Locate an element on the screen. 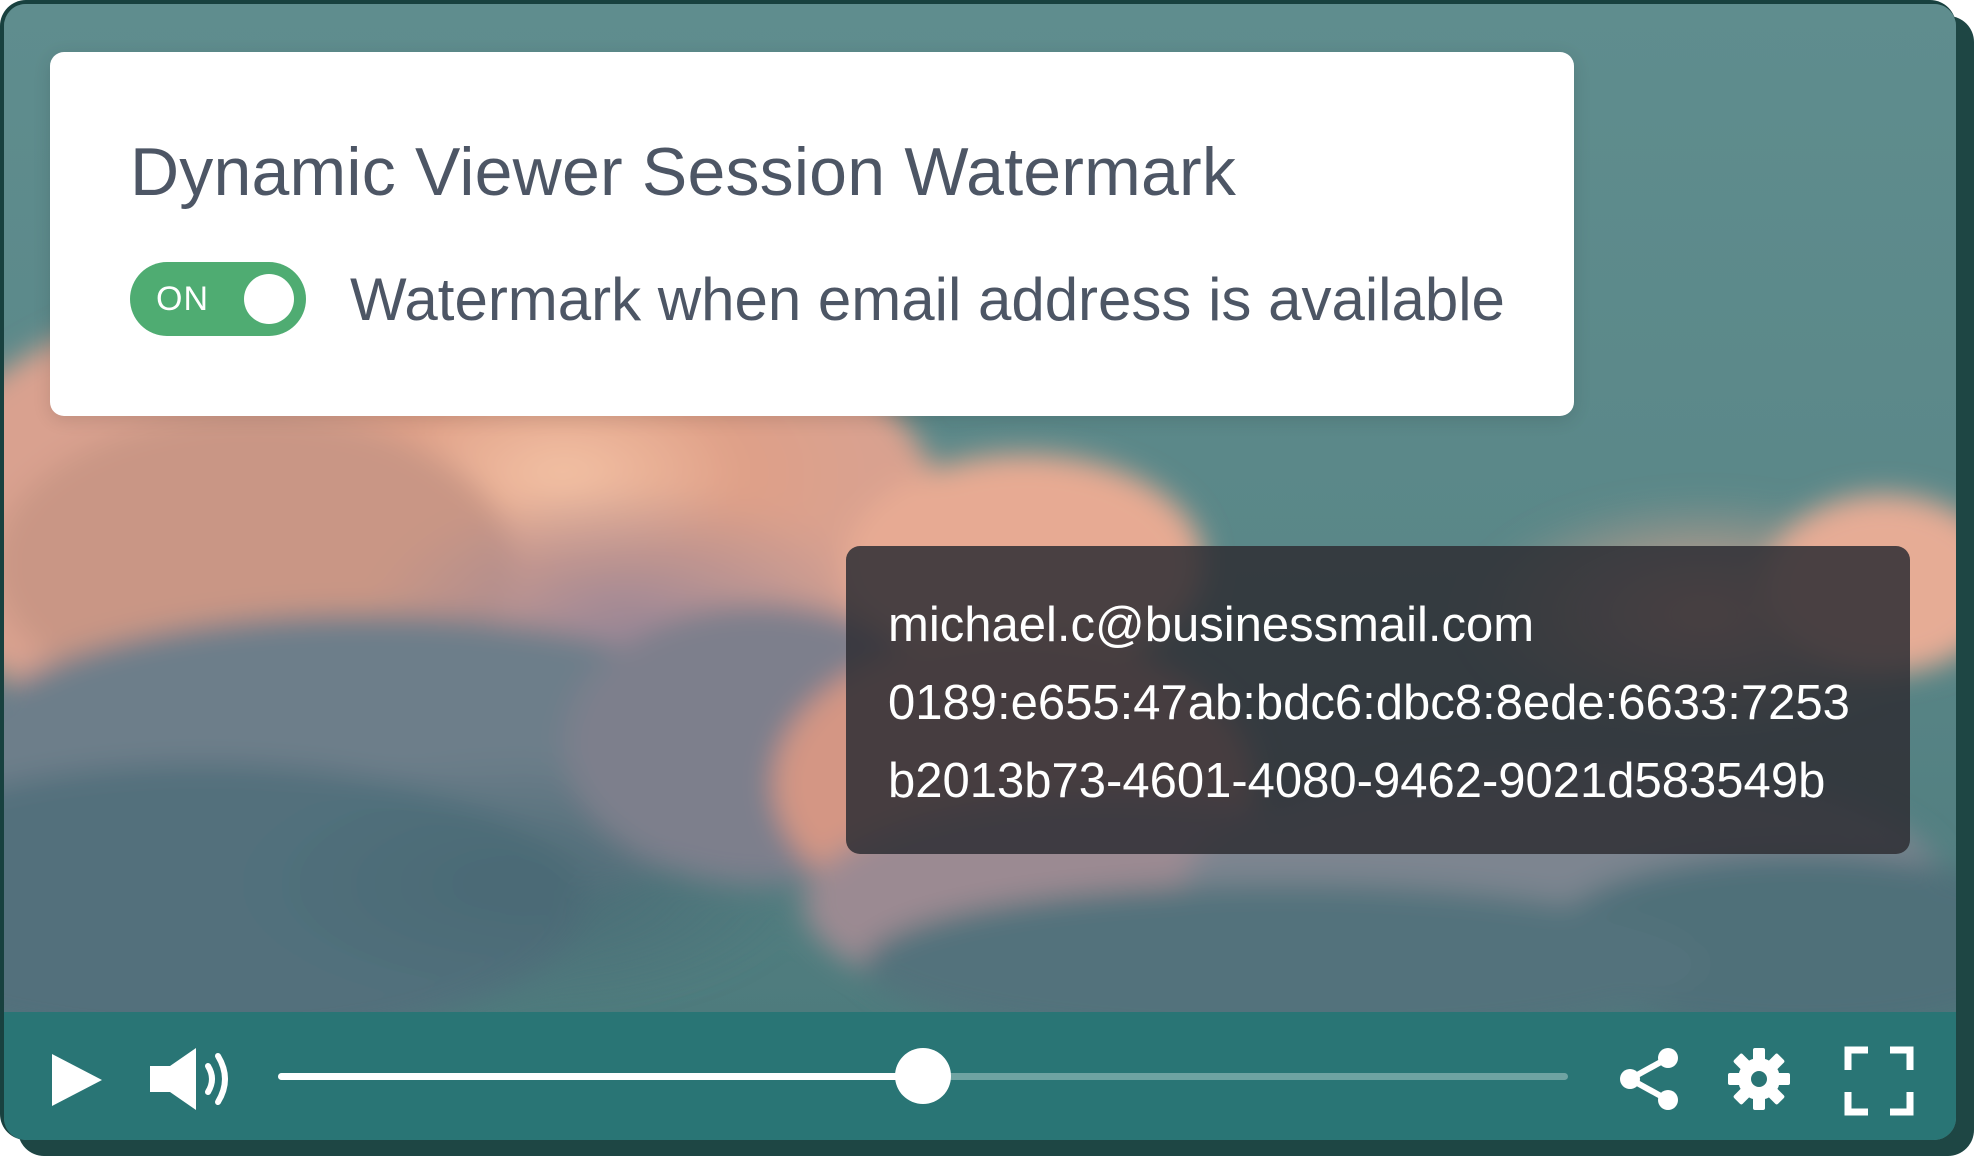 The image size is (1980, 1164). share-button is located at coordinates (1649, 1079).